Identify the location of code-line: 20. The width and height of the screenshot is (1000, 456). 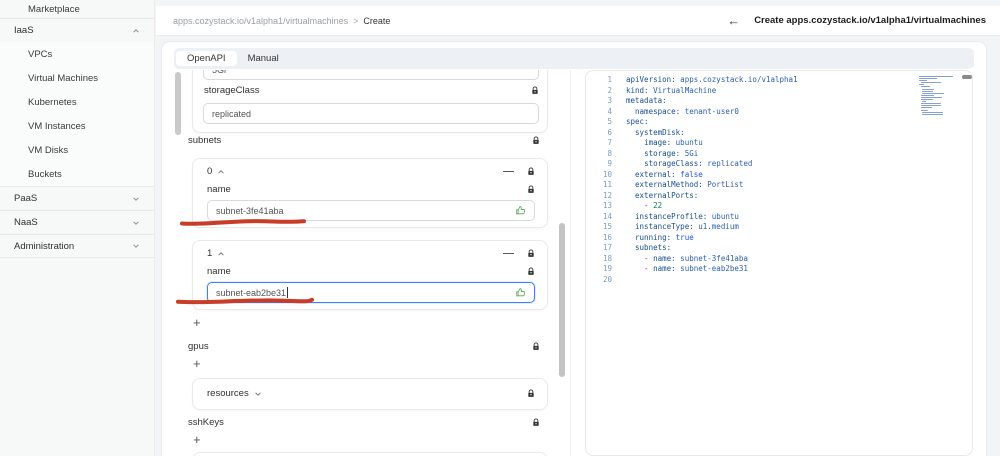
(779, 280).